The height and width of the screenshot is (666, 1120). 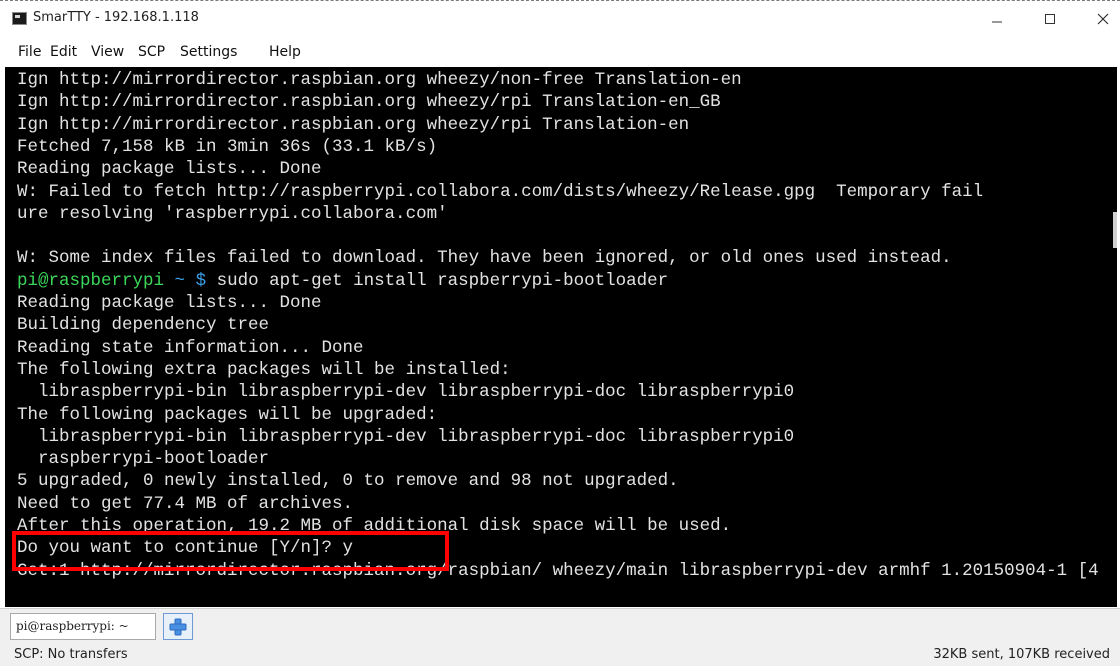 I want to click on menu-scp: SCP, so click(x=151, y=52).